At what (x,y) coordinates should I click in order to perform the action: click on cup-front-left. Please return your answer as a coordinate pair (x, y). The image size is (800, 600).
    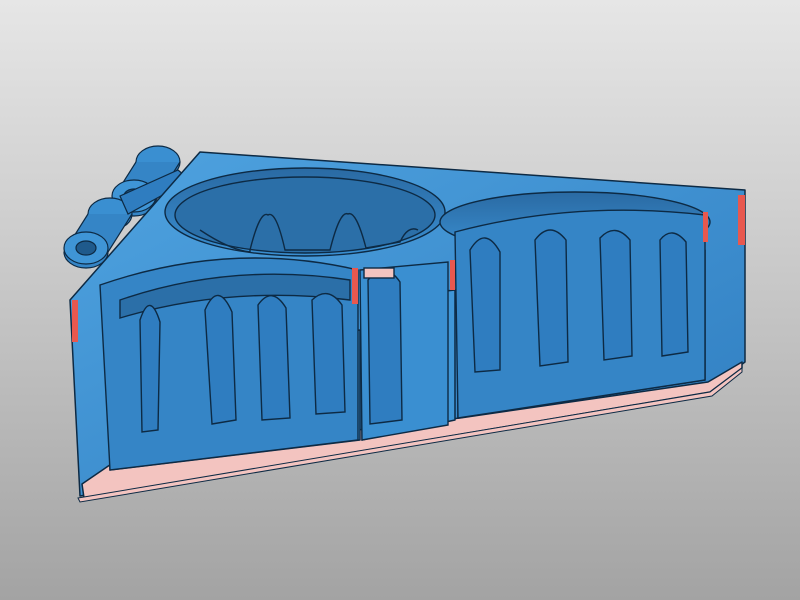
    Looking at the image, I should click on (229, 364).